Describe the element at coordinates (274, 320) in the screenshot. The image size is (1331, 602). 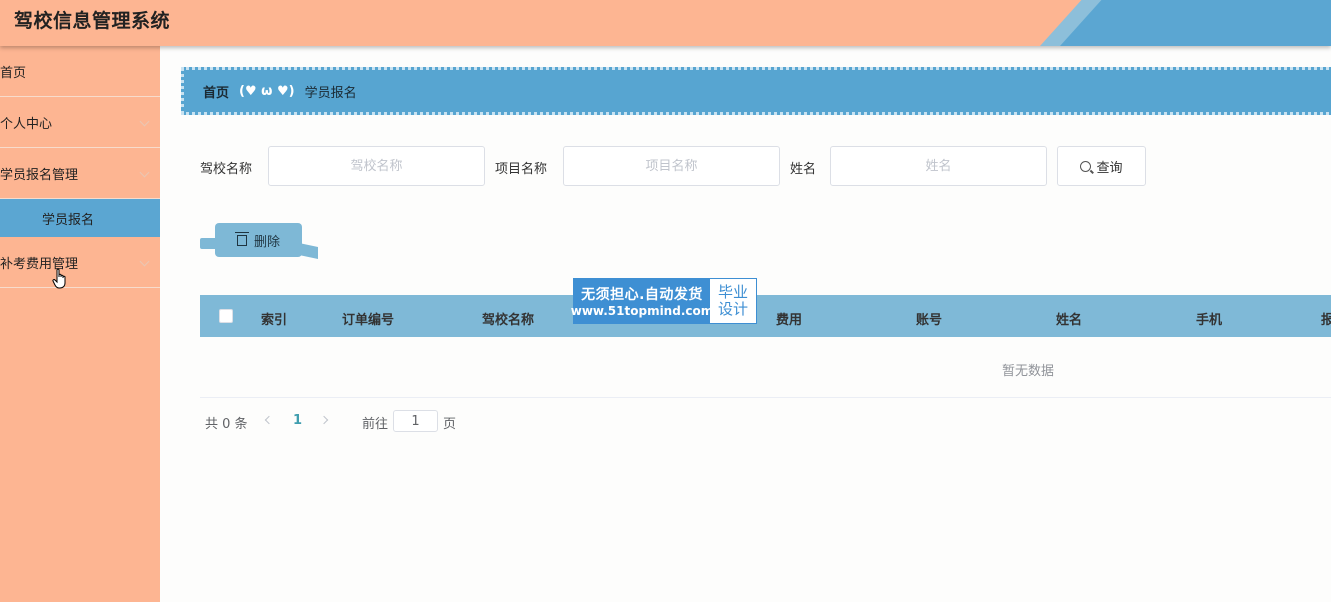
I see `column-header-index: 索引` at that location.